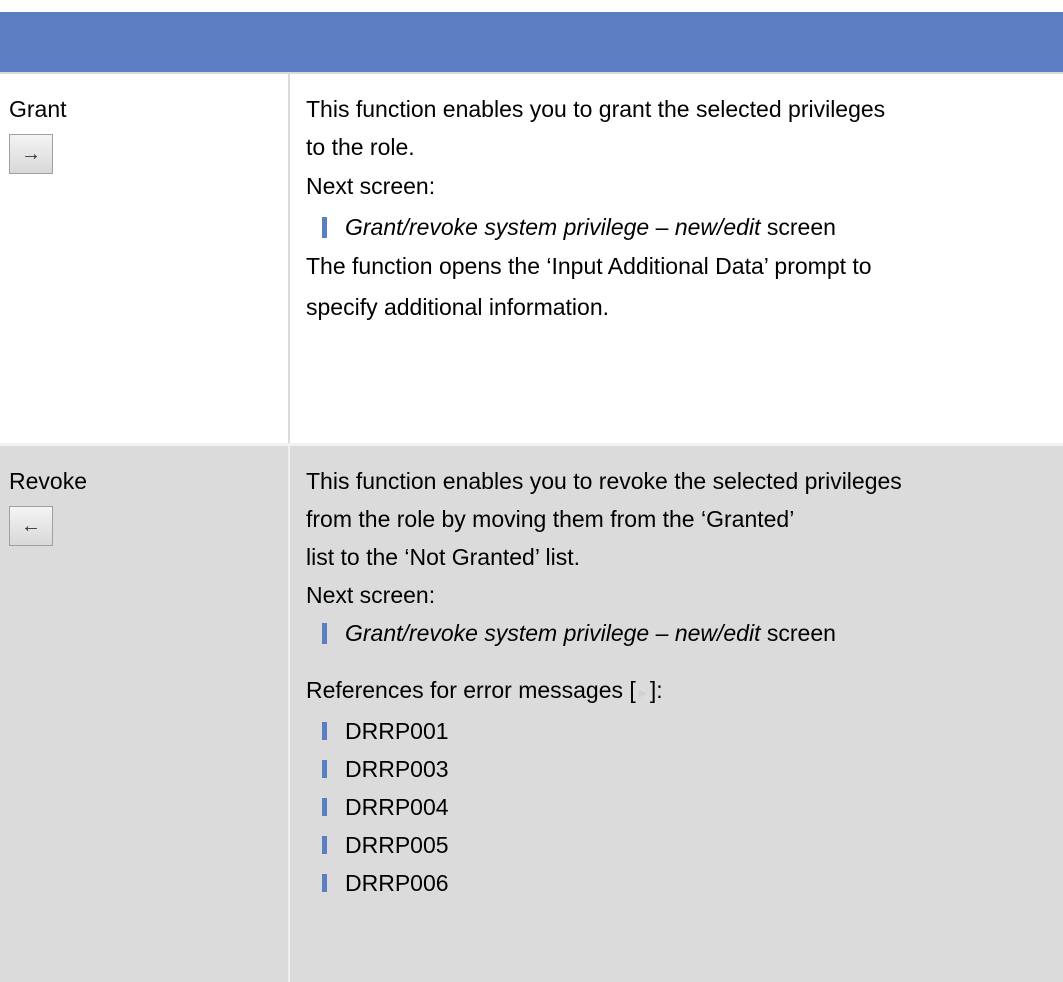  Describe the element at coordinates (443, 557) in the screenshot. I see `description-line: list to the ‘Not Granted’ list.` at that location.